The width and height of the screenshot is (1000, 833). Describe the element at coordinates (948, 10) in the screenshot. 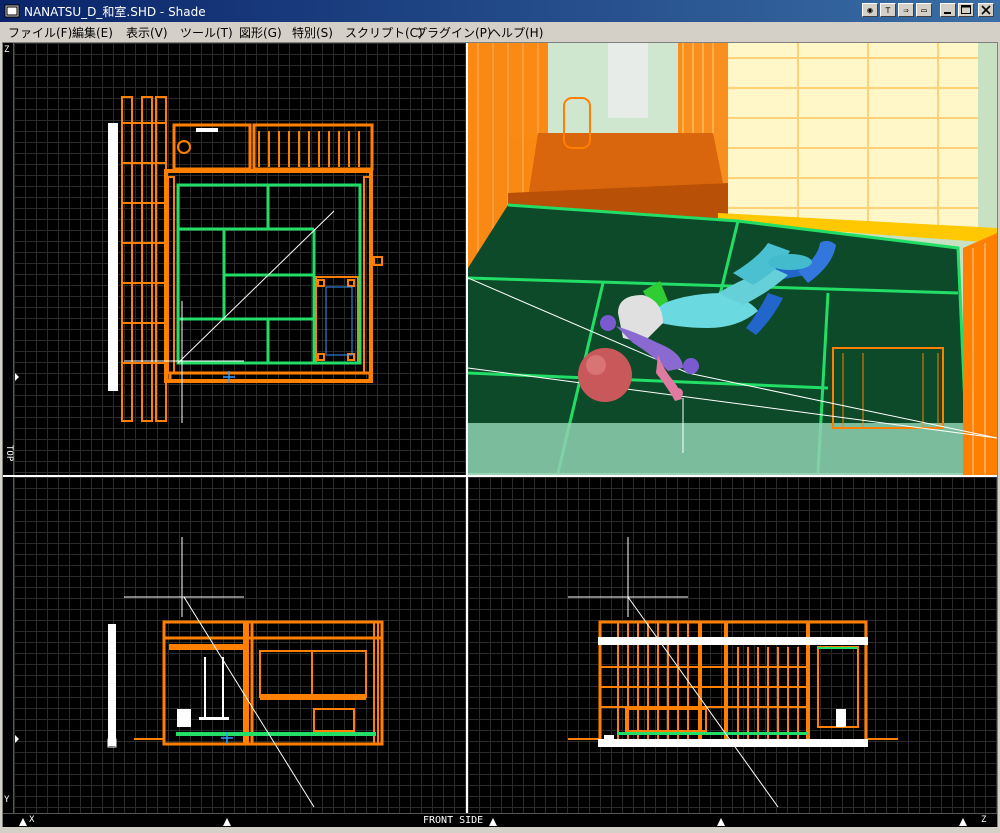

I see `minimize-button` at that location.